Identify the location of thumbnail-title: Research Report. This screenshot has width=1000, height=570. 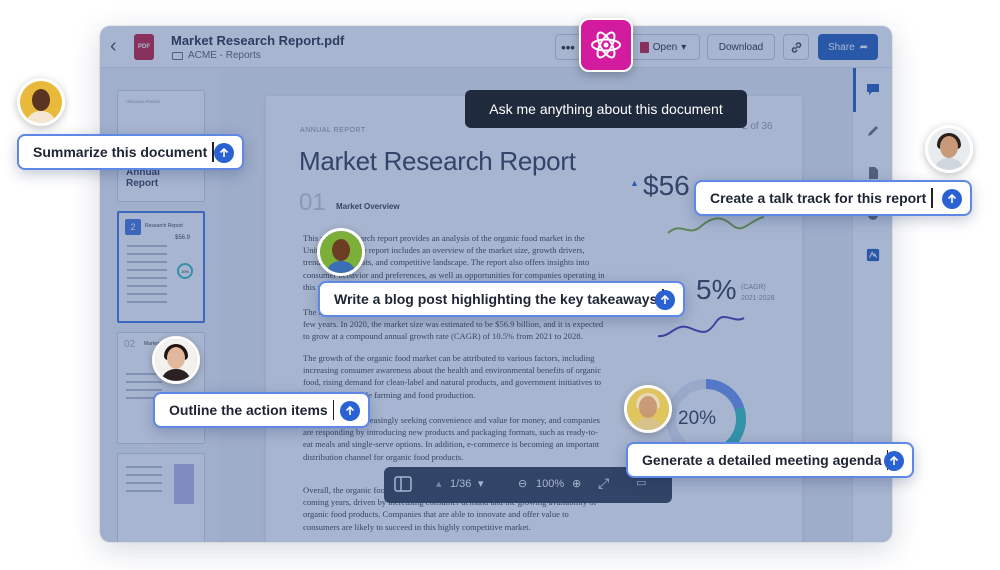
(164, 226).